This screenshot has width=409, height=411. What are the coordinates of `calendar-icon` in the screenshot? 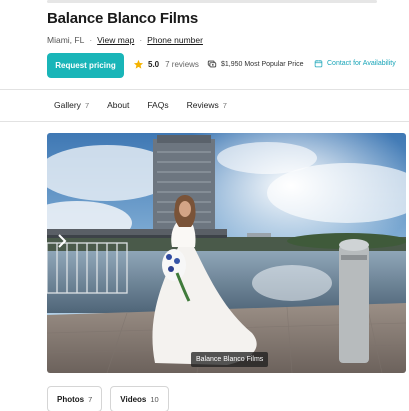 It's located at (318, 64).